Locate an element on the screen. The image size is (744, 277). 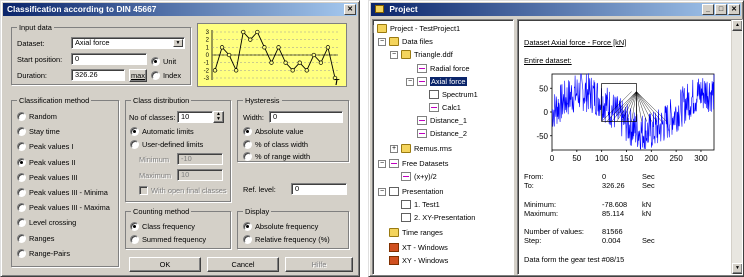
classes-spinner: ▲ ▼ is located at coordinates (218, 117).